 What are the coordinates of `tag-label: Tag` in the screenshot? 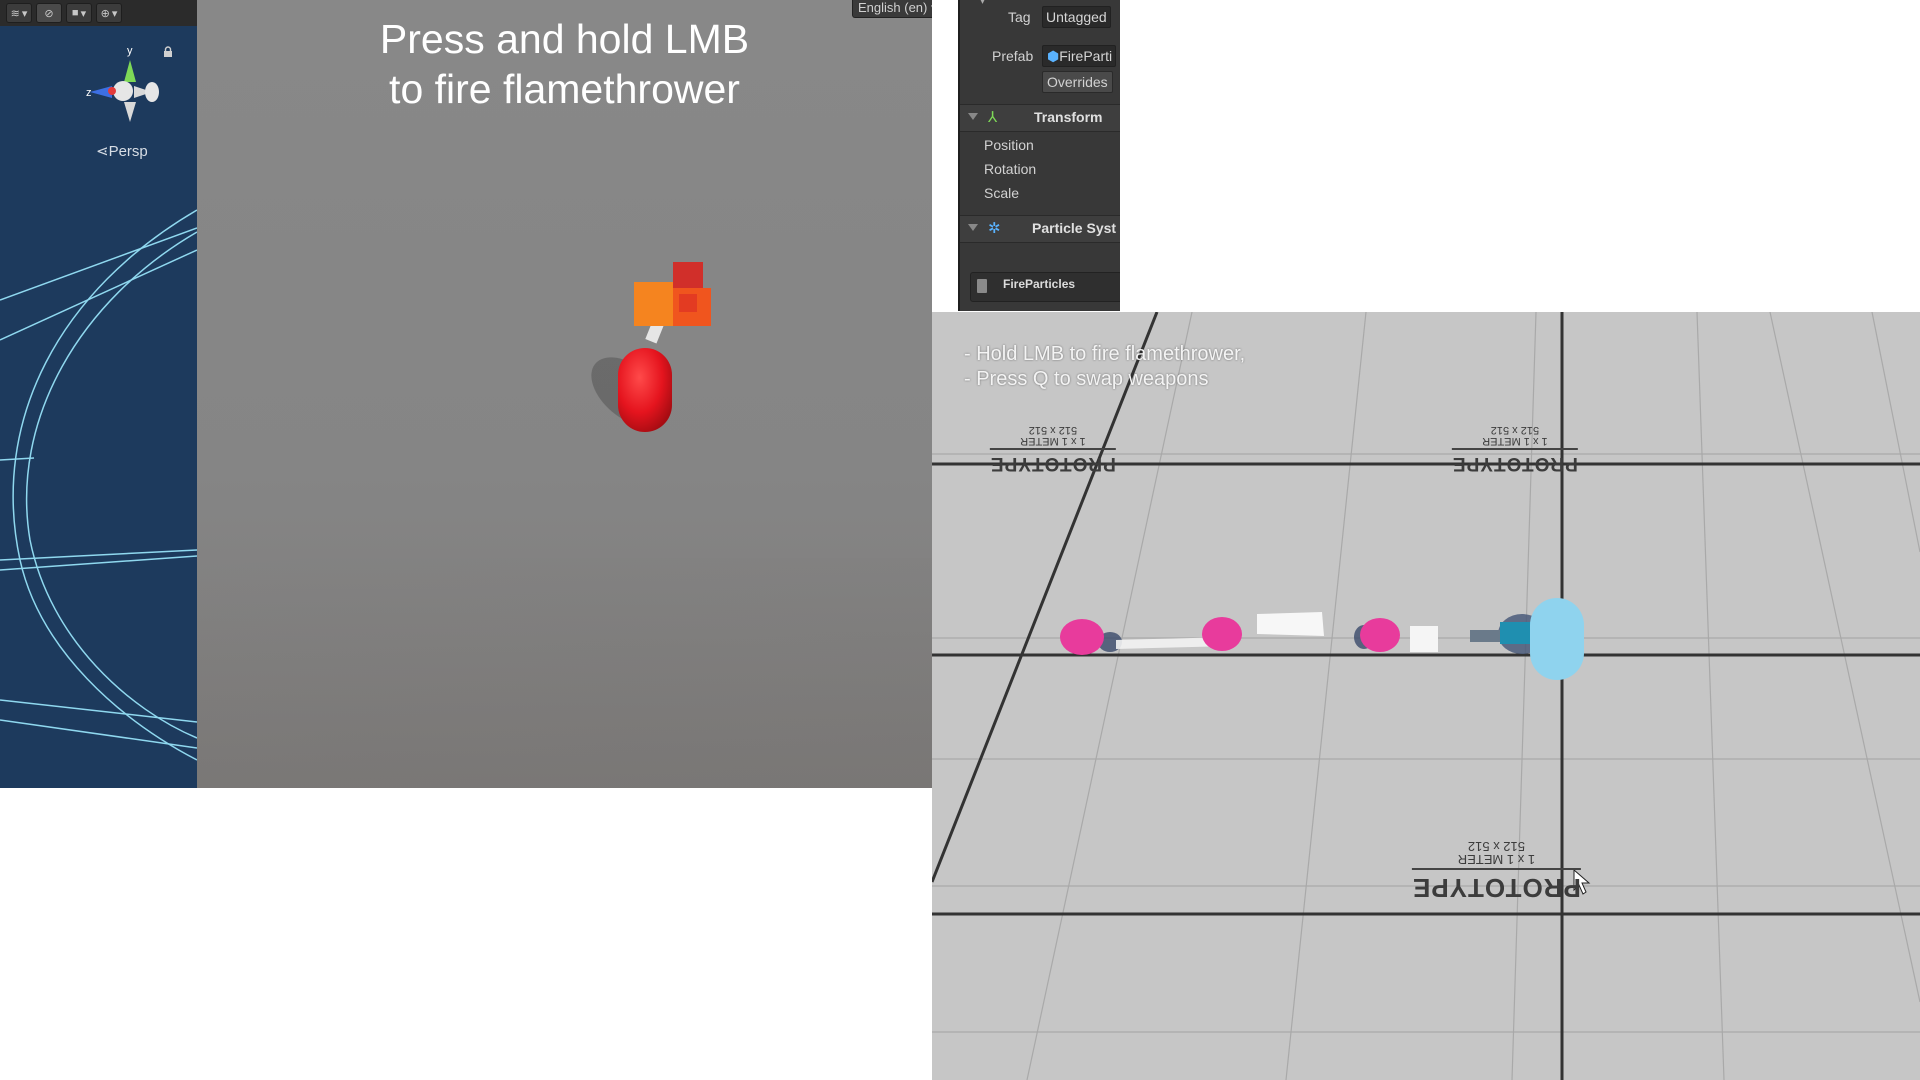 It's located at (1019, 17).